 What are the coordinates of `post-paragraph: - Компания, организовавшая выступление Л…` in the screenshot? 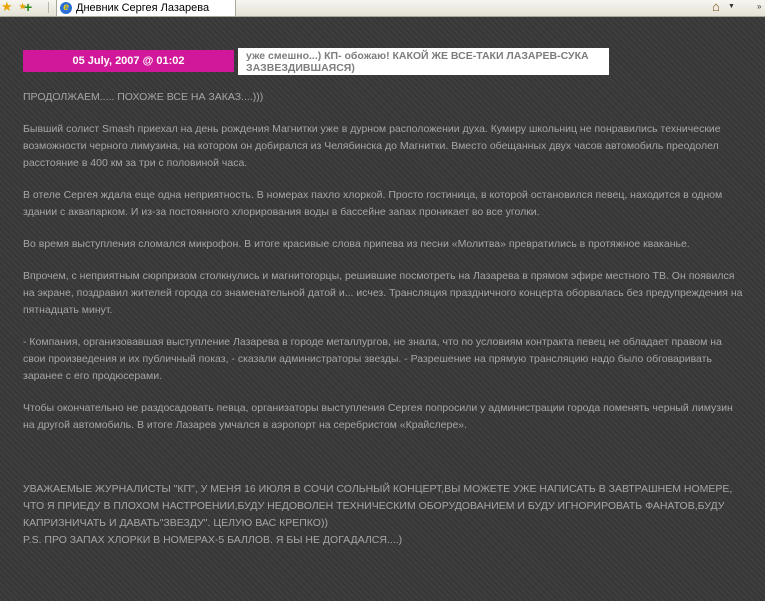 It's located at (372, 359).